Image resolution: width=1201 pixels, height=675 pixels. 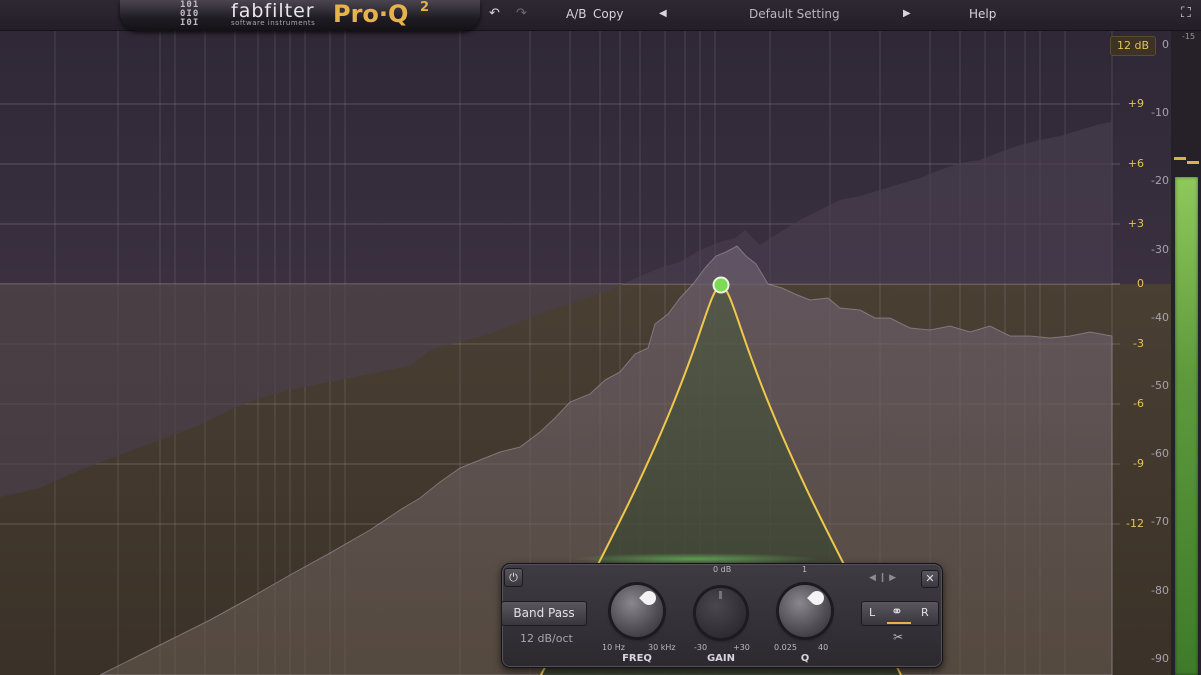 What do you see at coordinates (663, 13) in the screenshot?
I see `preset-prev-icon: ◀` at bounding box center [663, 13].